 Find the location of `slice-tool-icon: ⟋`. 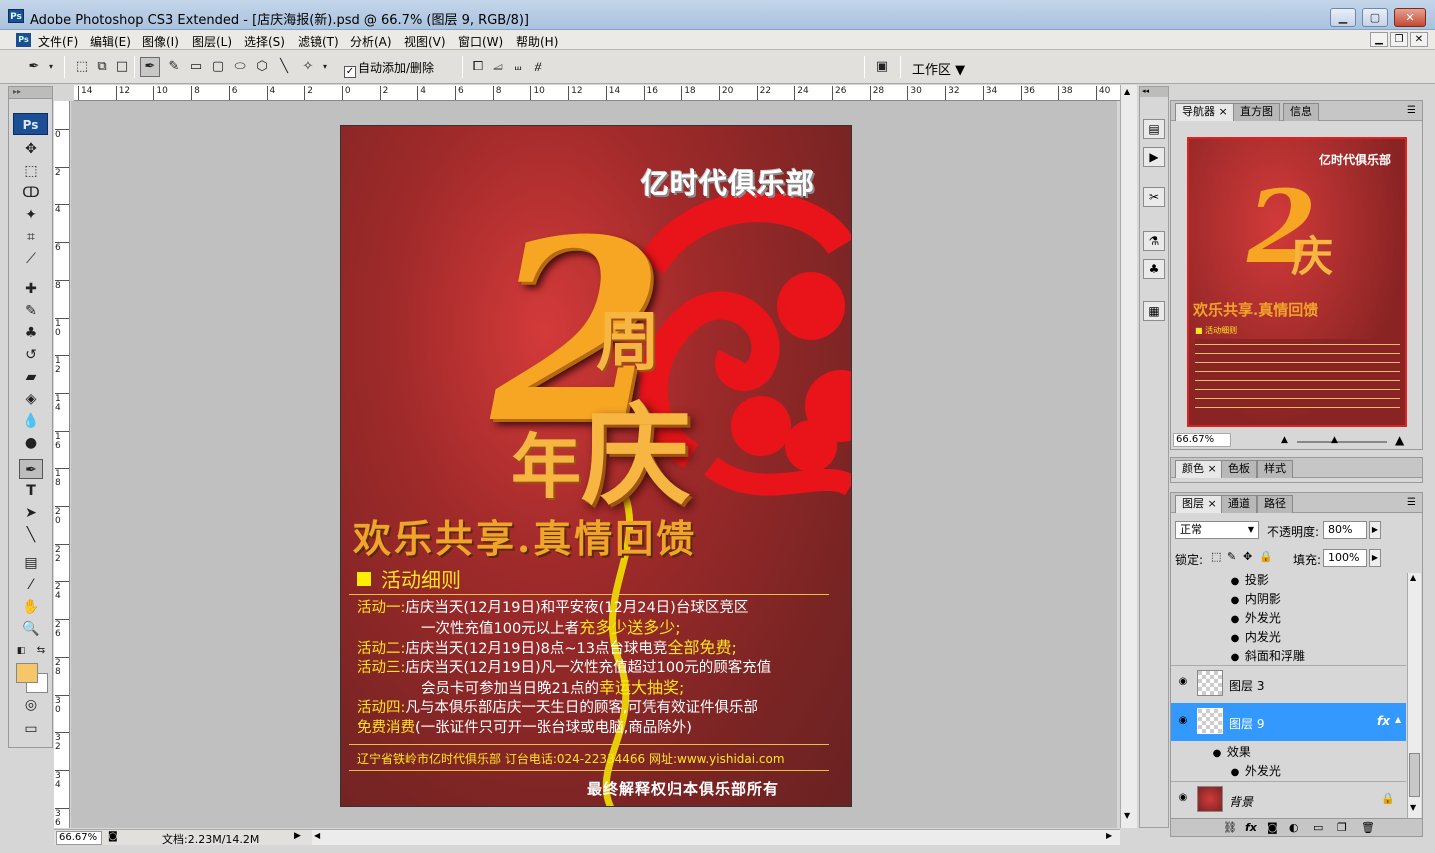

slice-tool-icon: ⟋ is located at coordinates (31, 259).